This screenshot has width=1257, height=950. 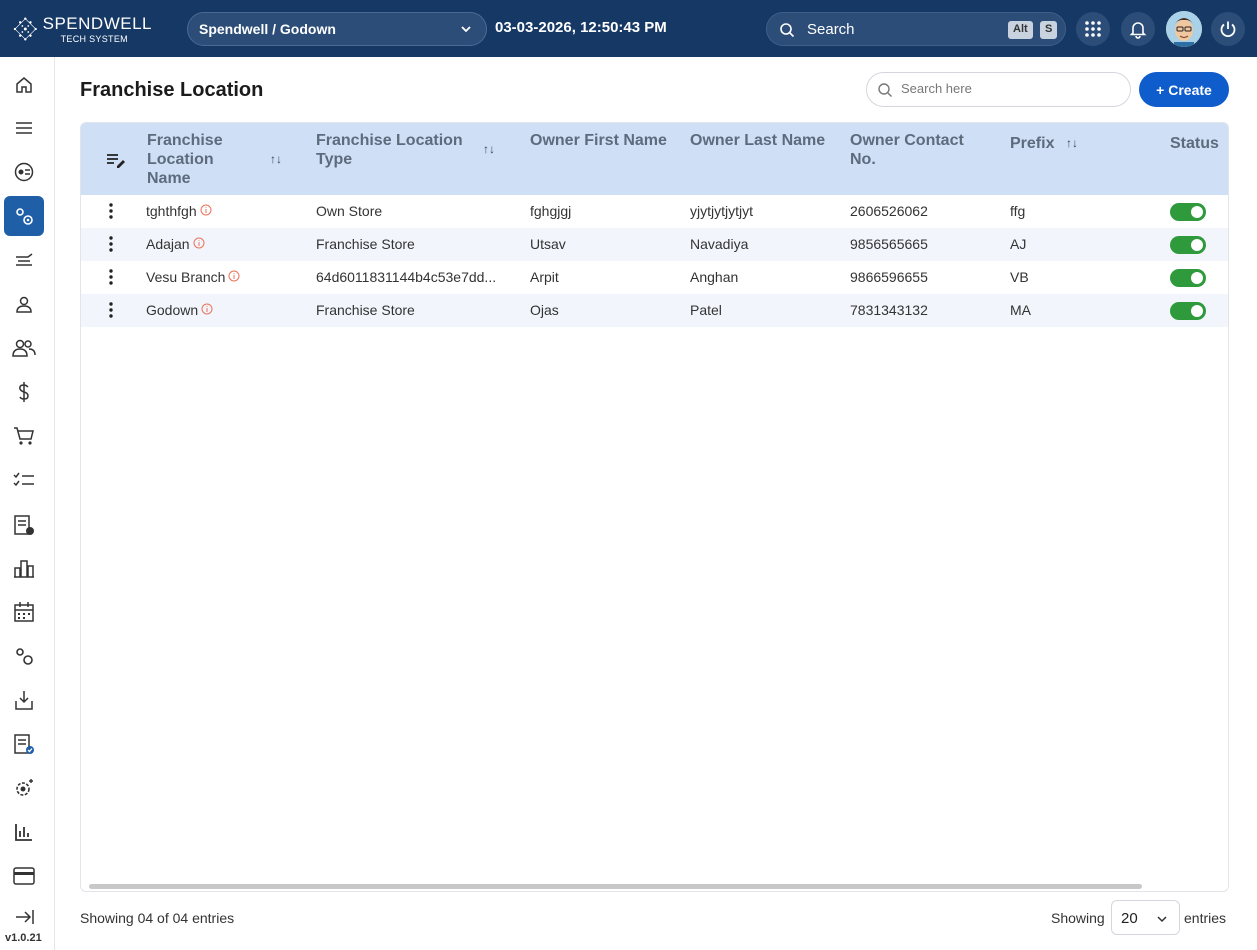 What do you see at coordinates (24, 436) in the screenshot?
I see `sidebar-item-cart` at bounding box center [24, 436].